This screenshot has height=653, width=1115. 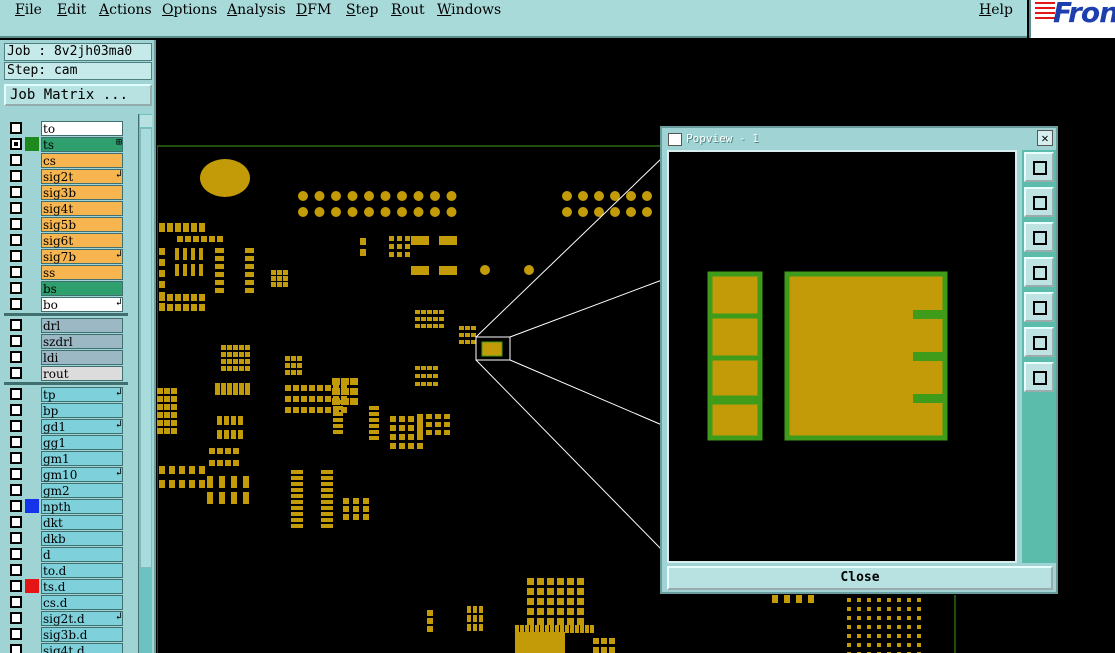 I want to click on layer-row: ts.d, so click(x=66, y=586).